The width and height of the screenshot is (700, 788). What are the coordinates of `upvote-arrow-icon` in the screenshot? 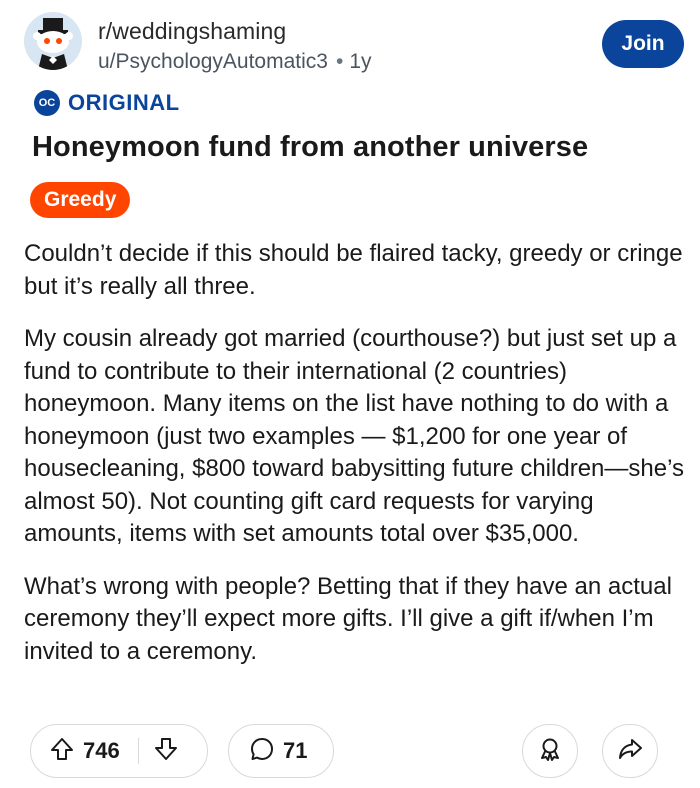 It's located at (62, 751).